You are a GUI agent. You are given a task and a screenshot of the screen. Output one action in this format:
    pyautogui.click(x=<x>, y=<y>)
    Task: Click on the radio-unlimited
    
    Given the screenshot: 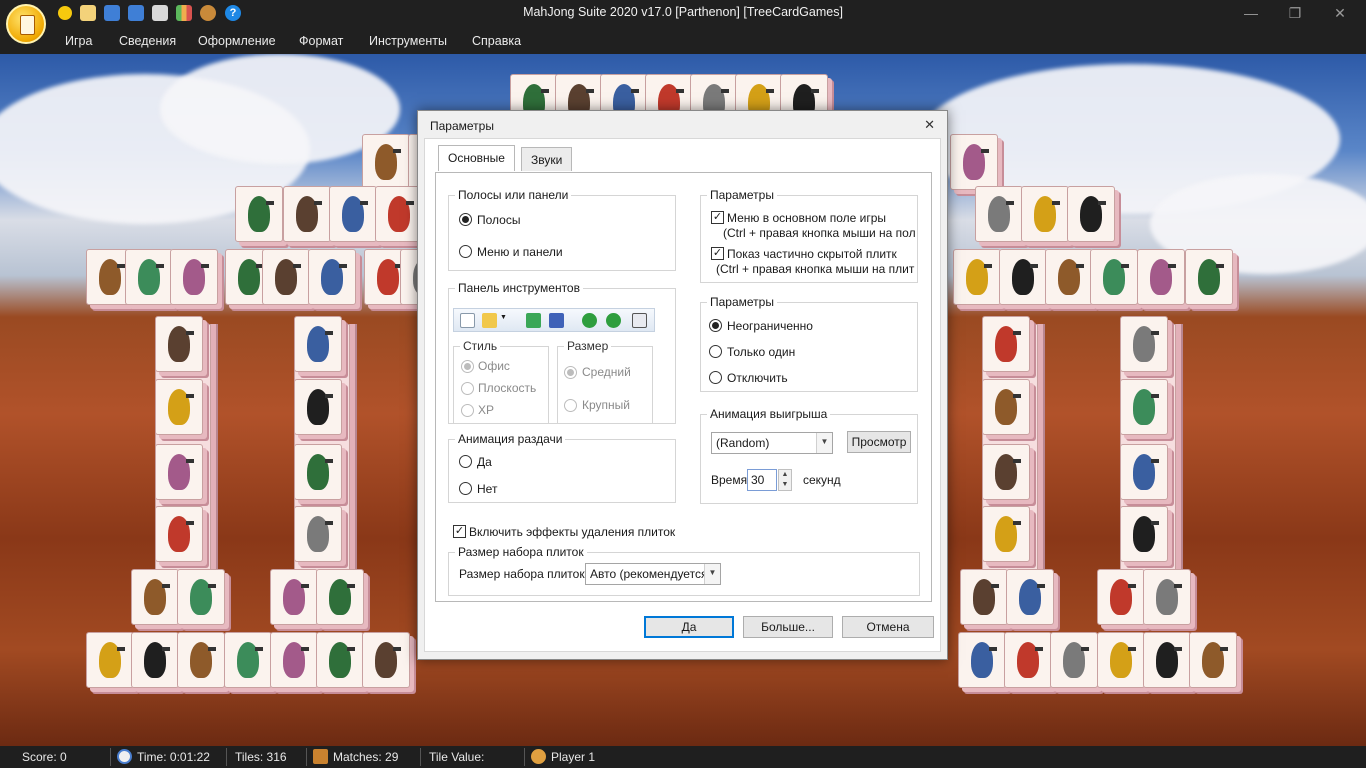 What is the action you would take?
    pyautogui.click(x=715, y=325)
    